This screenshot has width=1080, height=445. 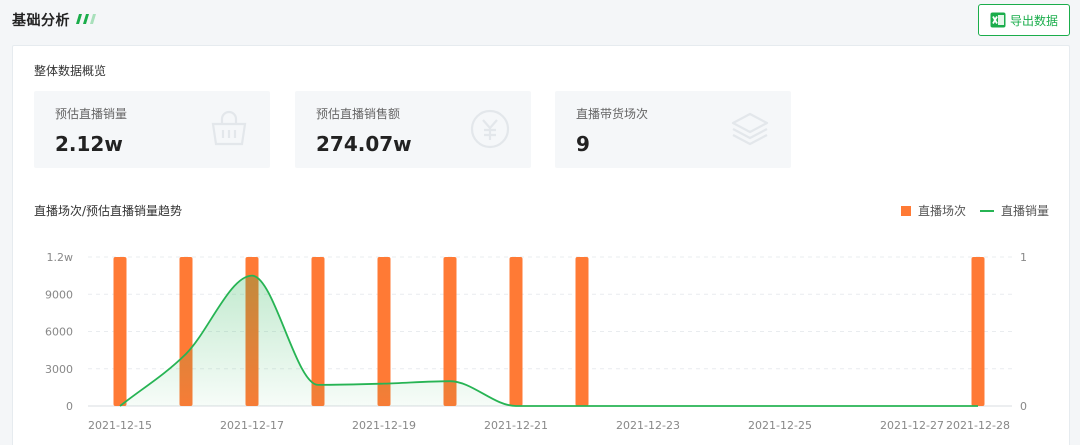 What do you see at coordinates (384, 425) in the screenshot?
I see `x-tick-label: 2021-12-19` at bounding box center [384, 425].